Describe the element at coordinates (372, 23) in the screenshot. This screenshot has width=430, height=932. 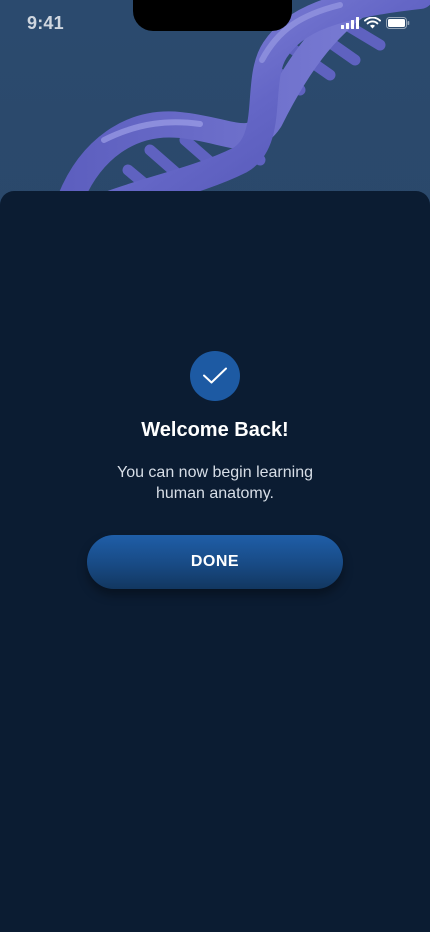
I see `wifi-icon` at that location.